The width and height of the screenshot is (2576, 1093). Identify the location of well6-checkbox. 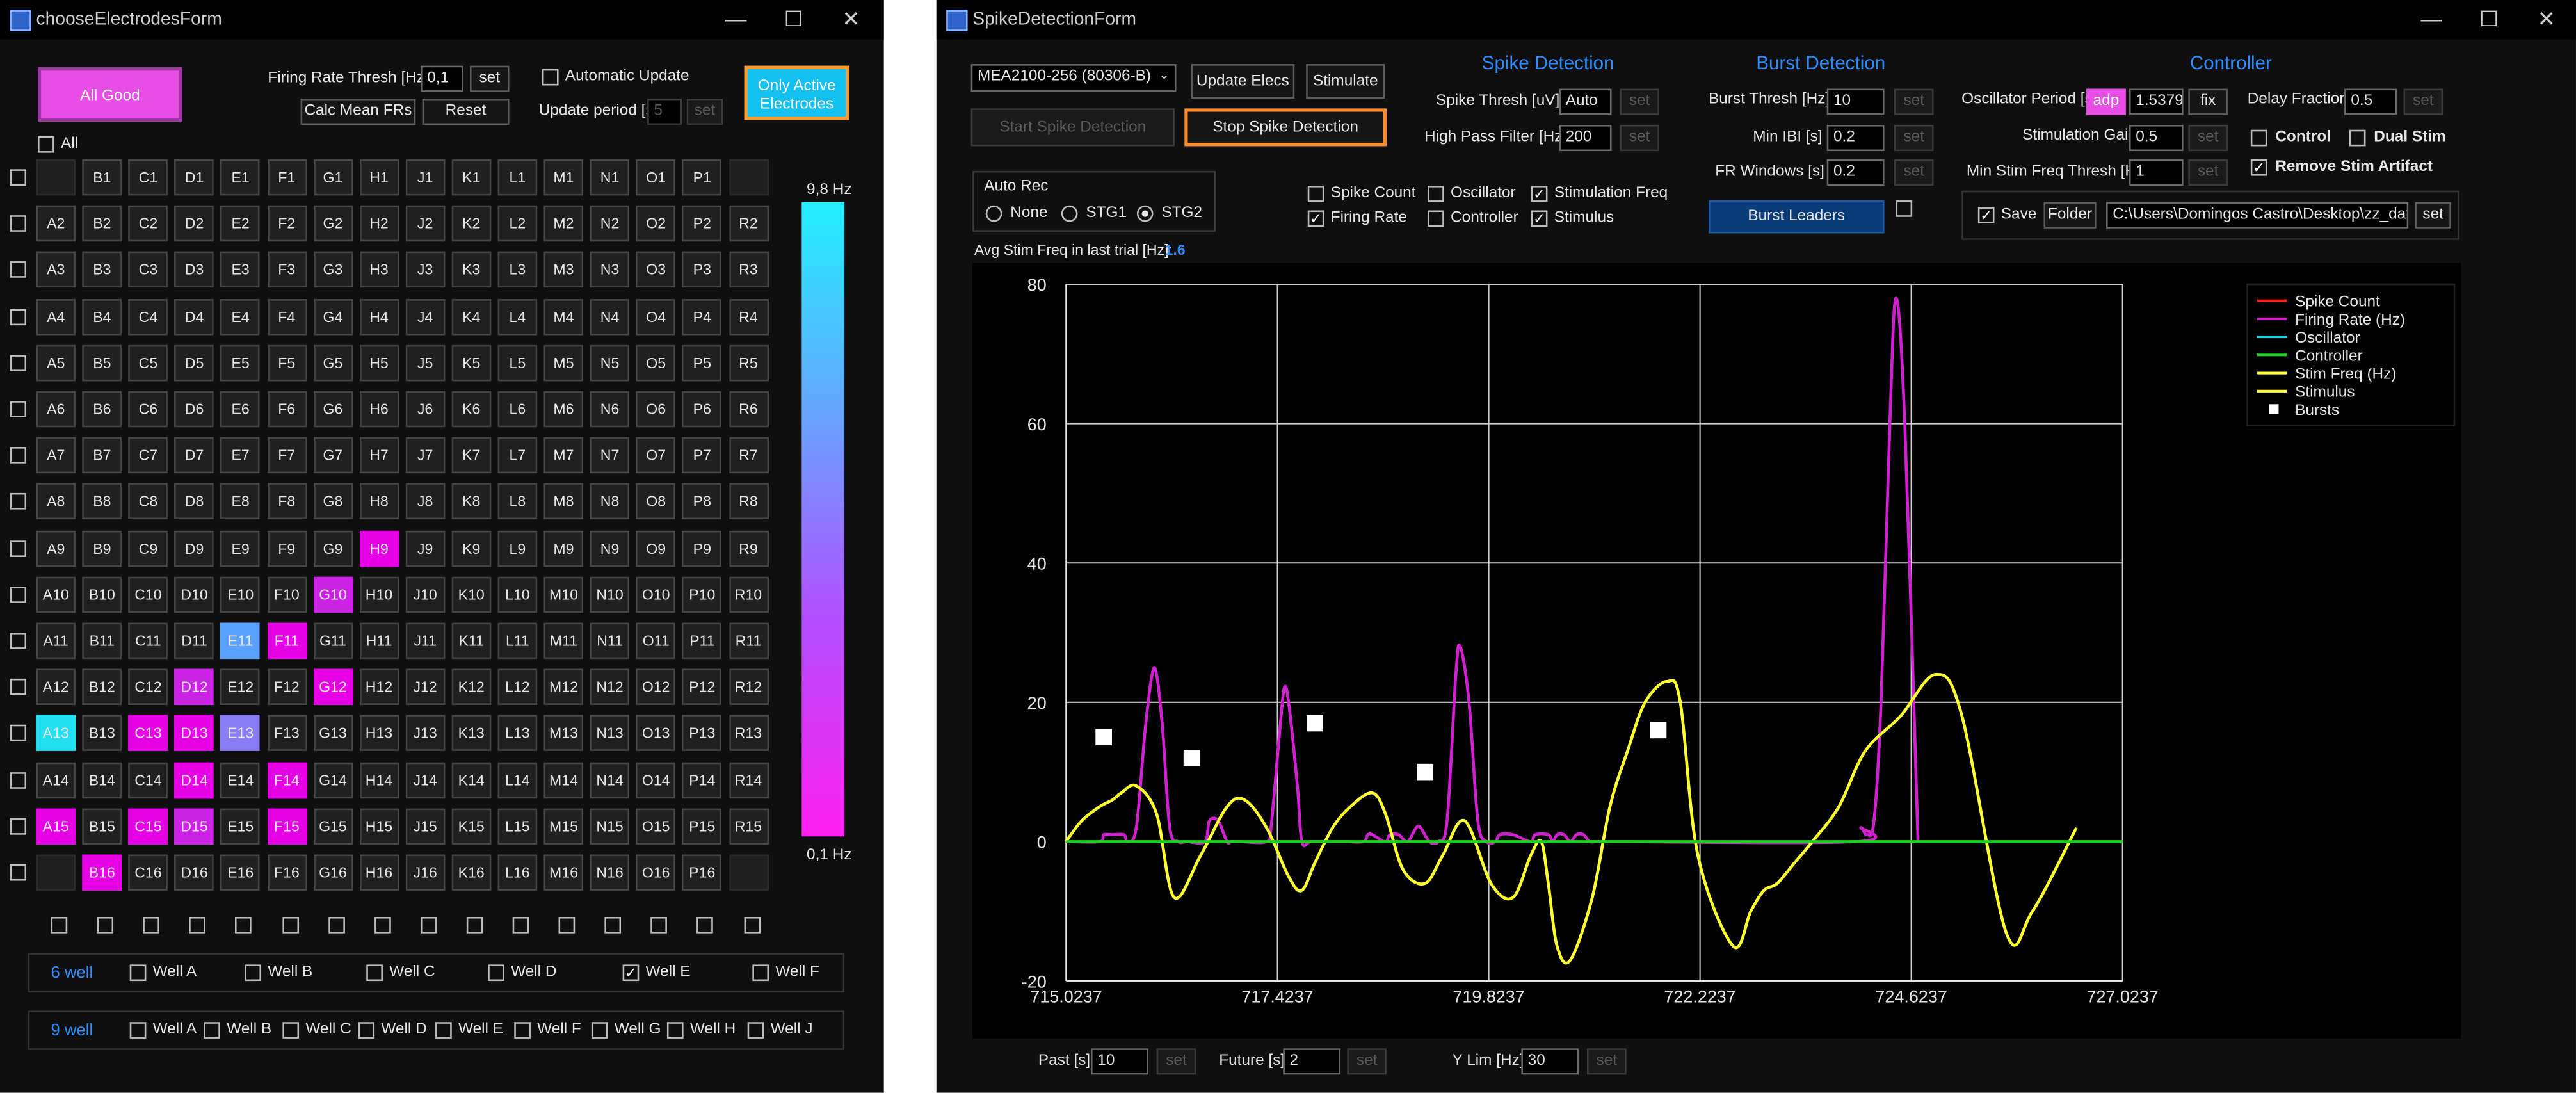
(760, 973).